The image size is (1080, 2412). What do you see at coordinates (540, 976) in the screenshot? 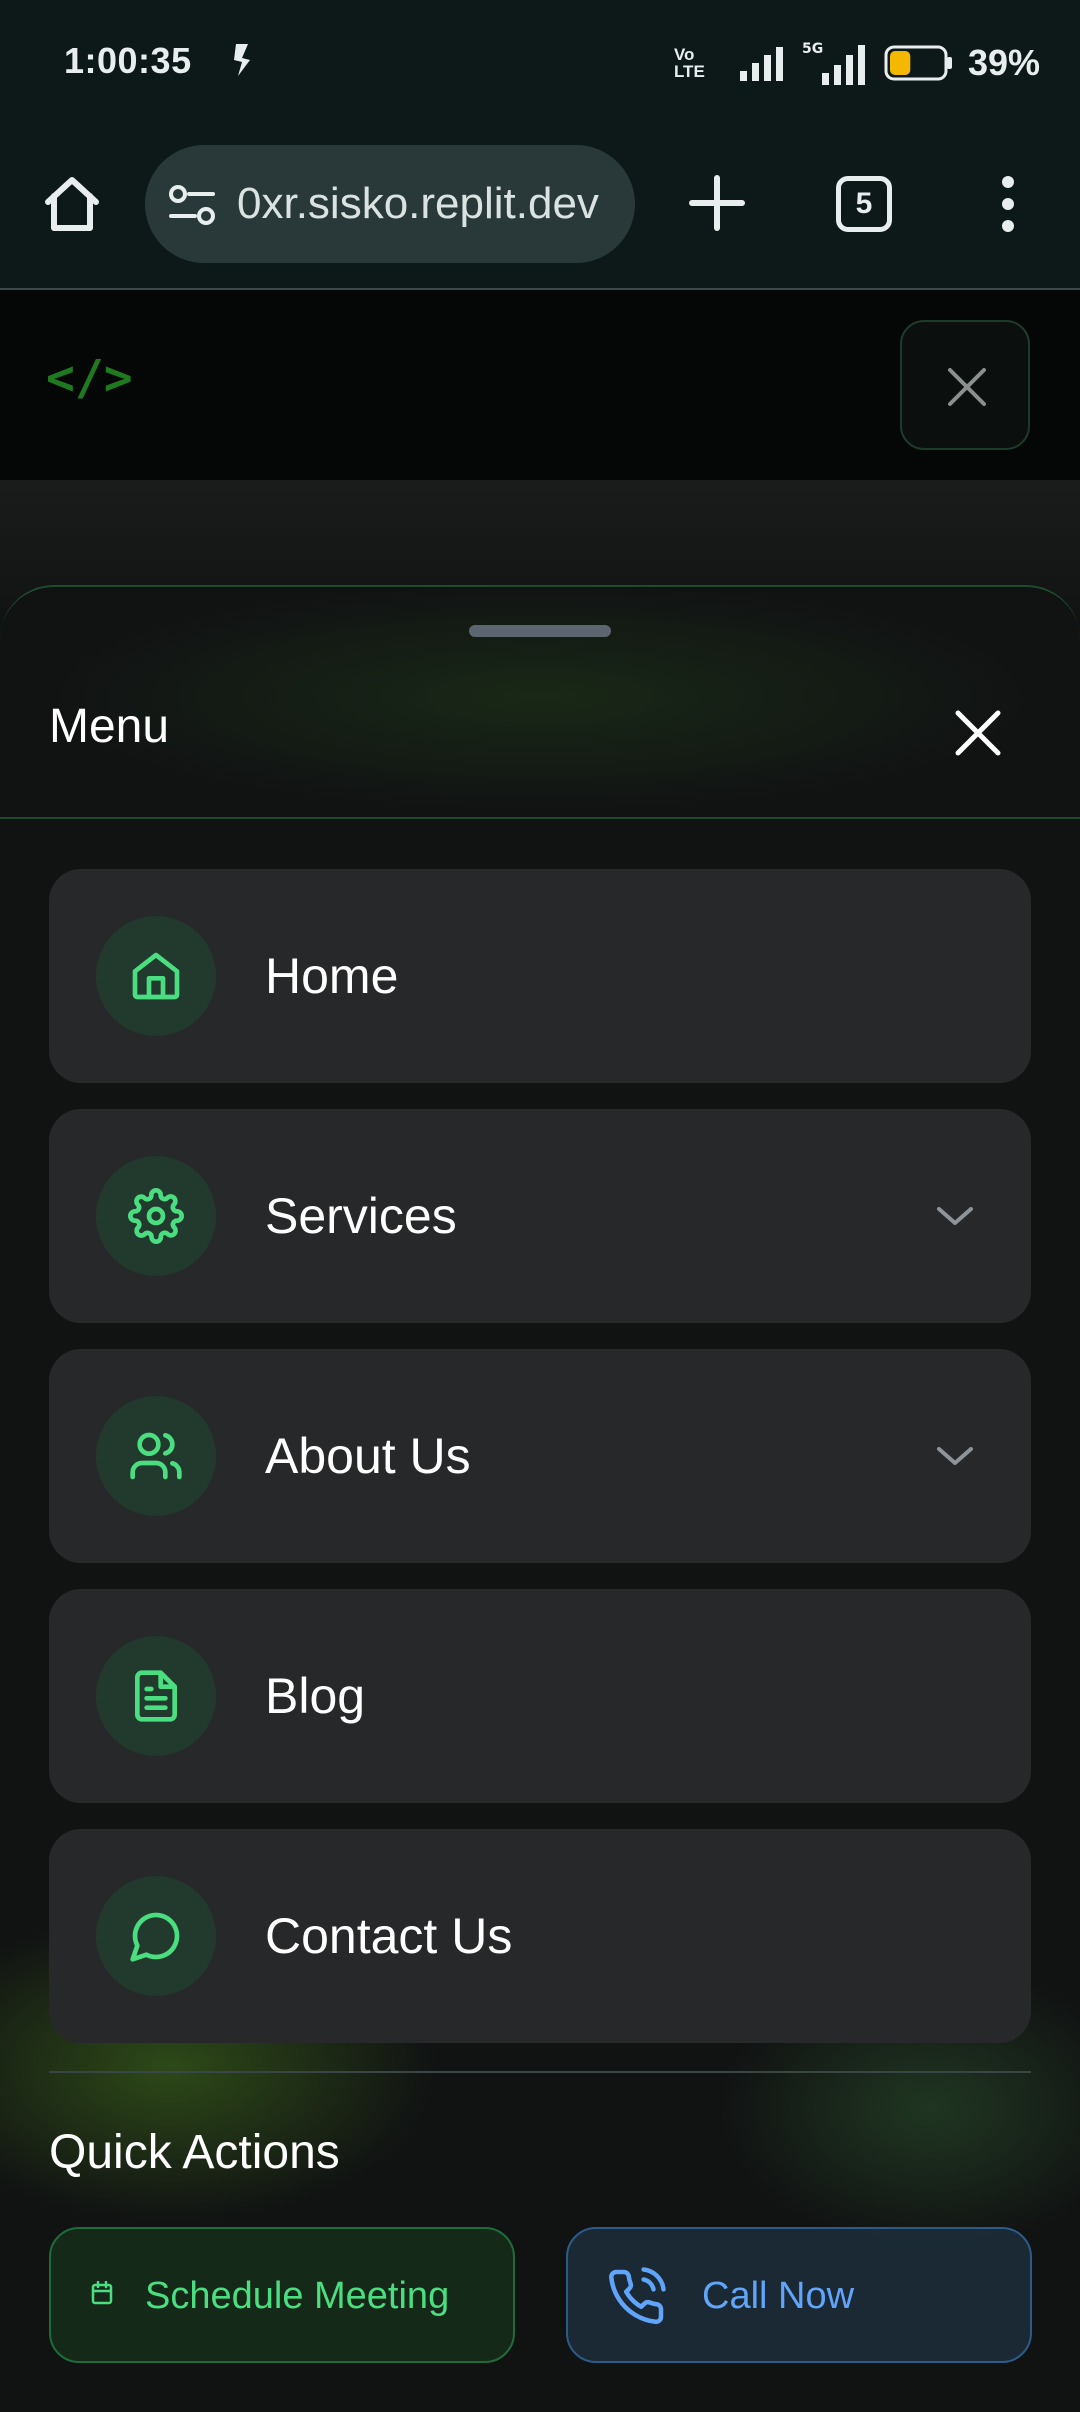
I see `nav-item-home: Home` at bounding box center [540, 976].